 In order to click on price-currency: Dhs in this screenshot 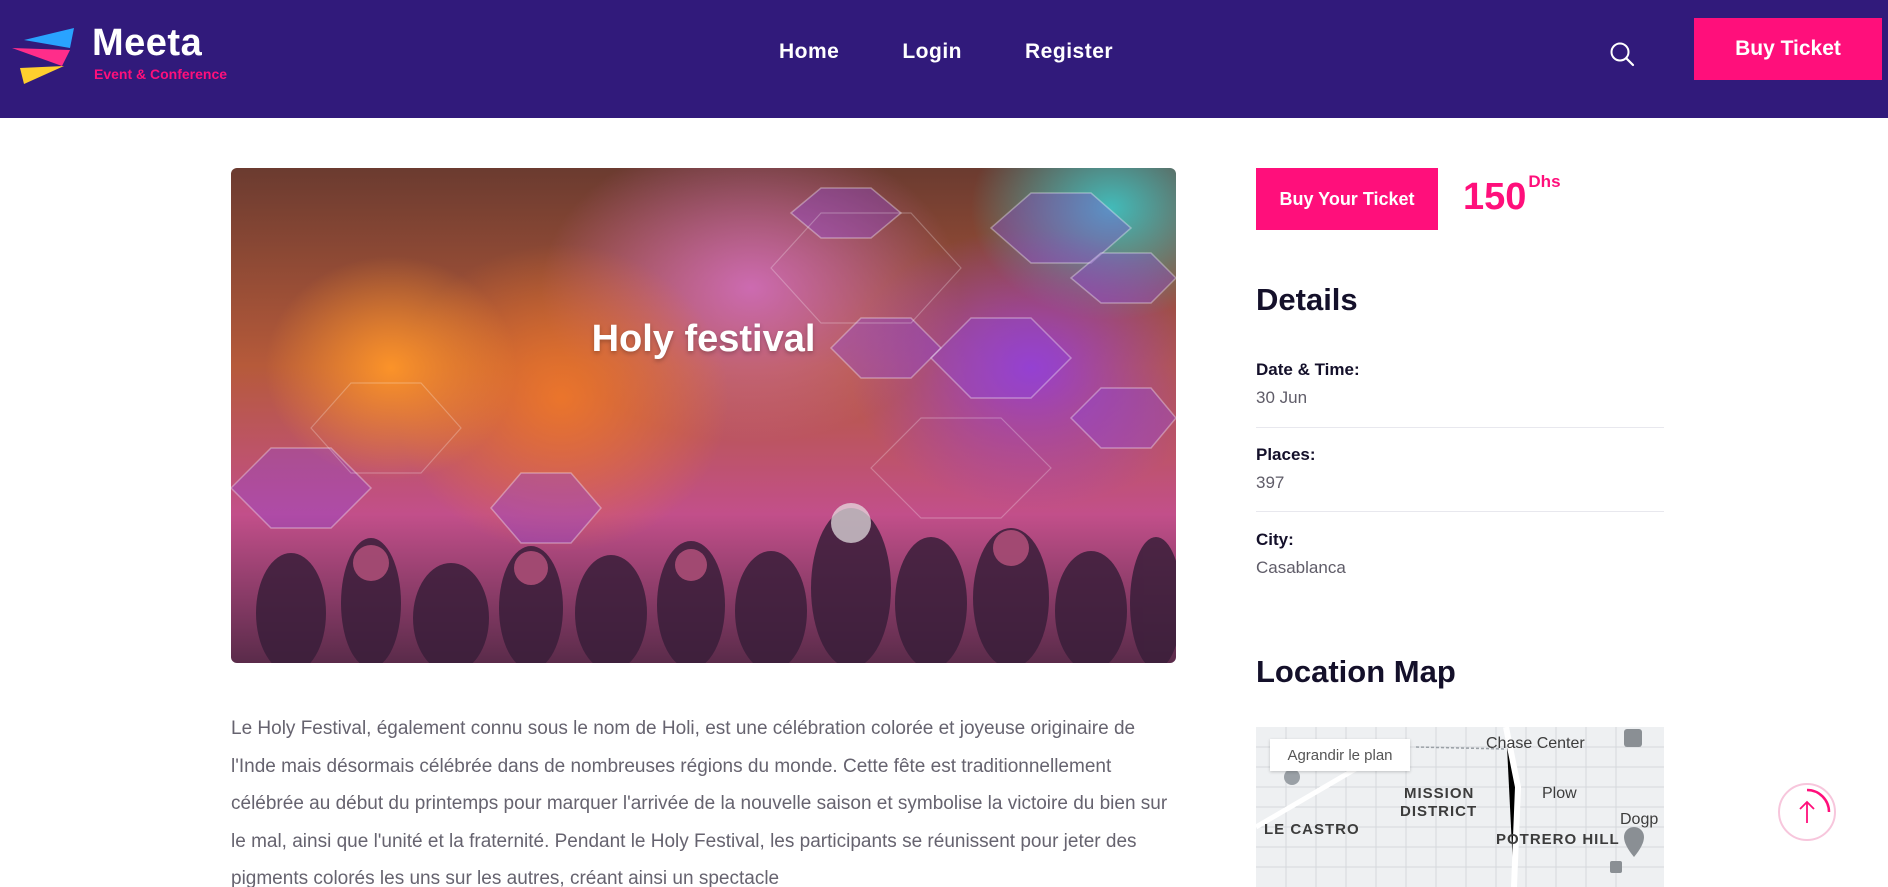, I will do `click(1544, 181)`.